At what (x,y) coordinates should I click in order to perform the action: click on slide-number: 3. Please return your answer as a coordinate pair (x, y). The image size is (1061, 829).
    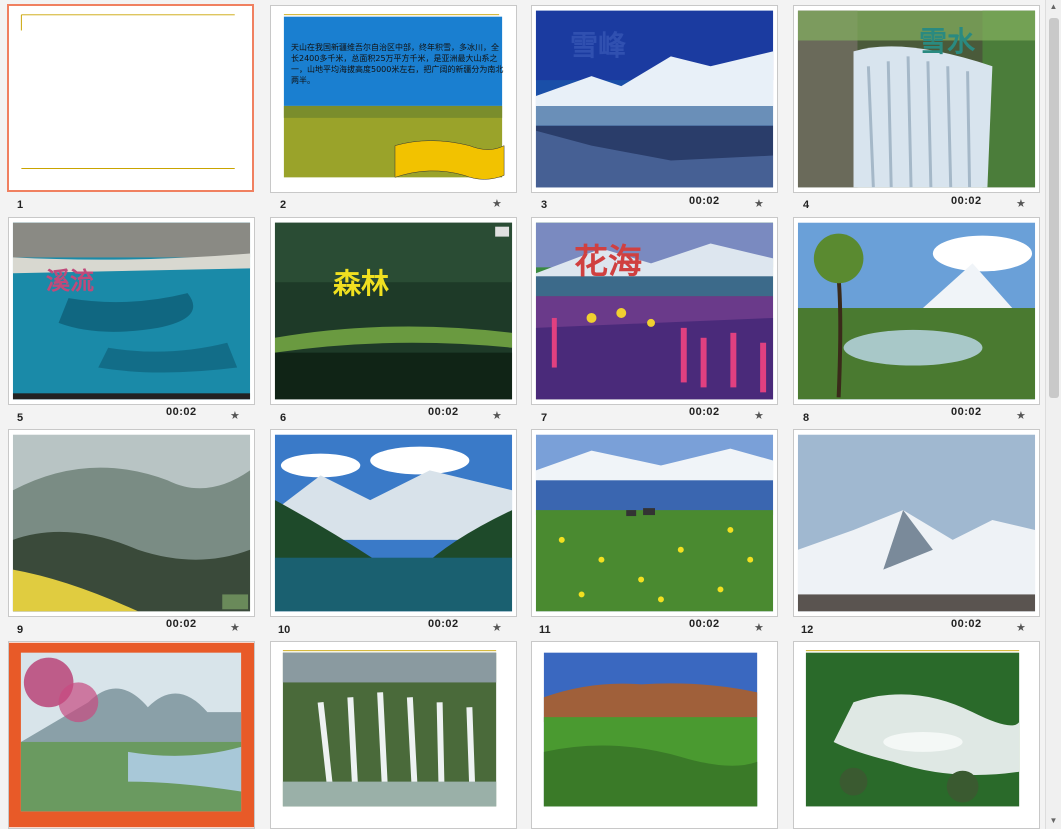
    Looking at the image, I should click on (544, 205).